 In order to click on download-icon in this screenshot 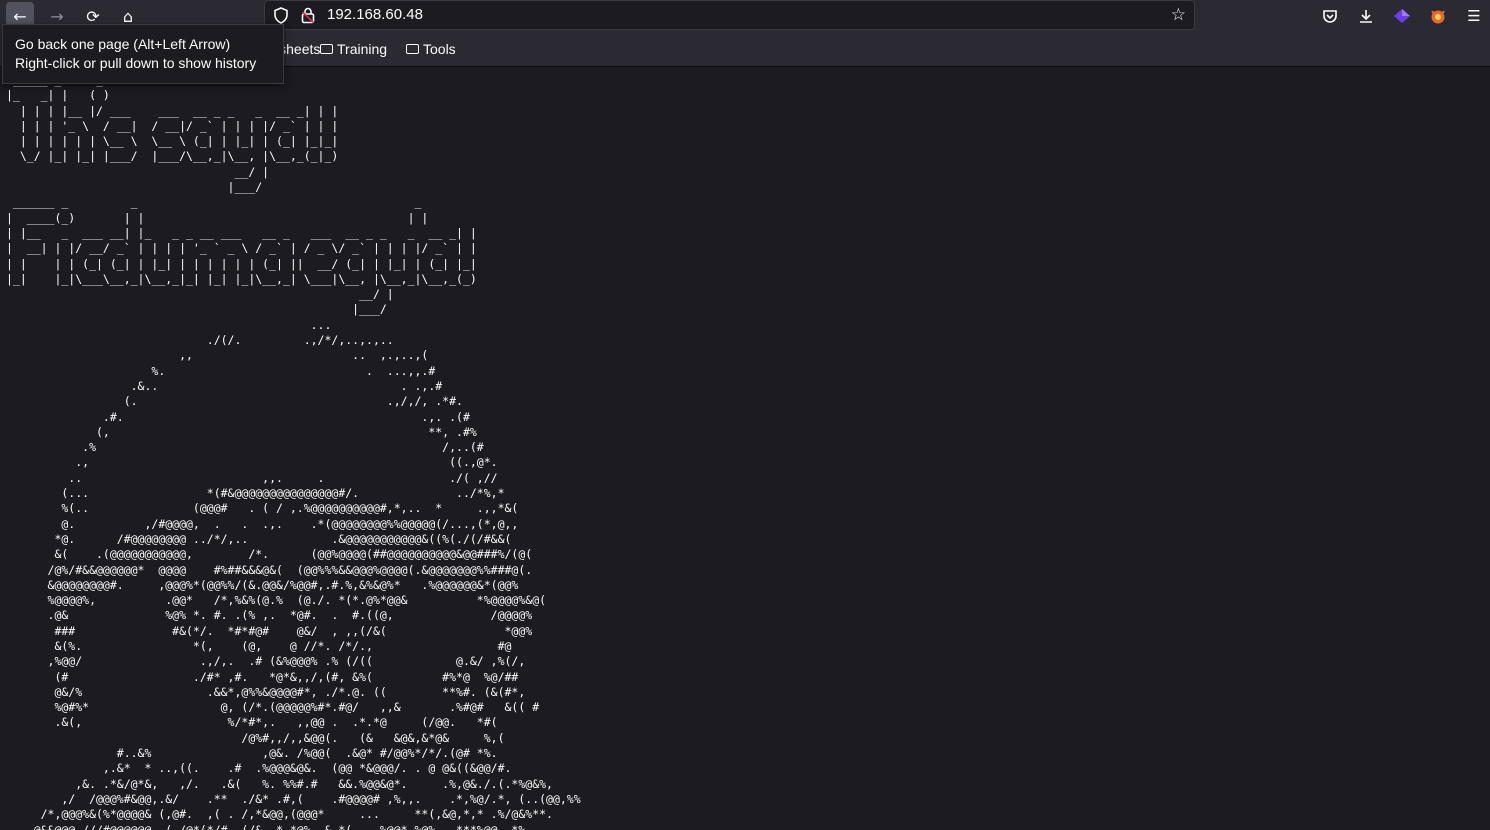, I will do `click(1366, 16)`.